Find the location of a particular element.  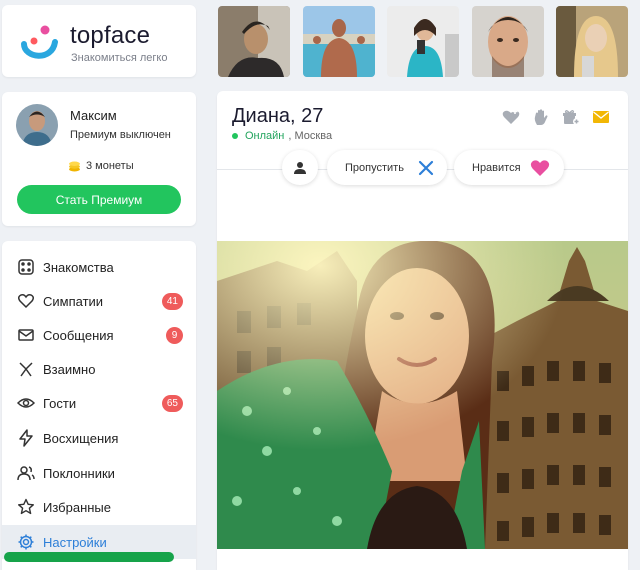

sidebar-item-mutual: Взаимно is located at coordinates (99, 369).